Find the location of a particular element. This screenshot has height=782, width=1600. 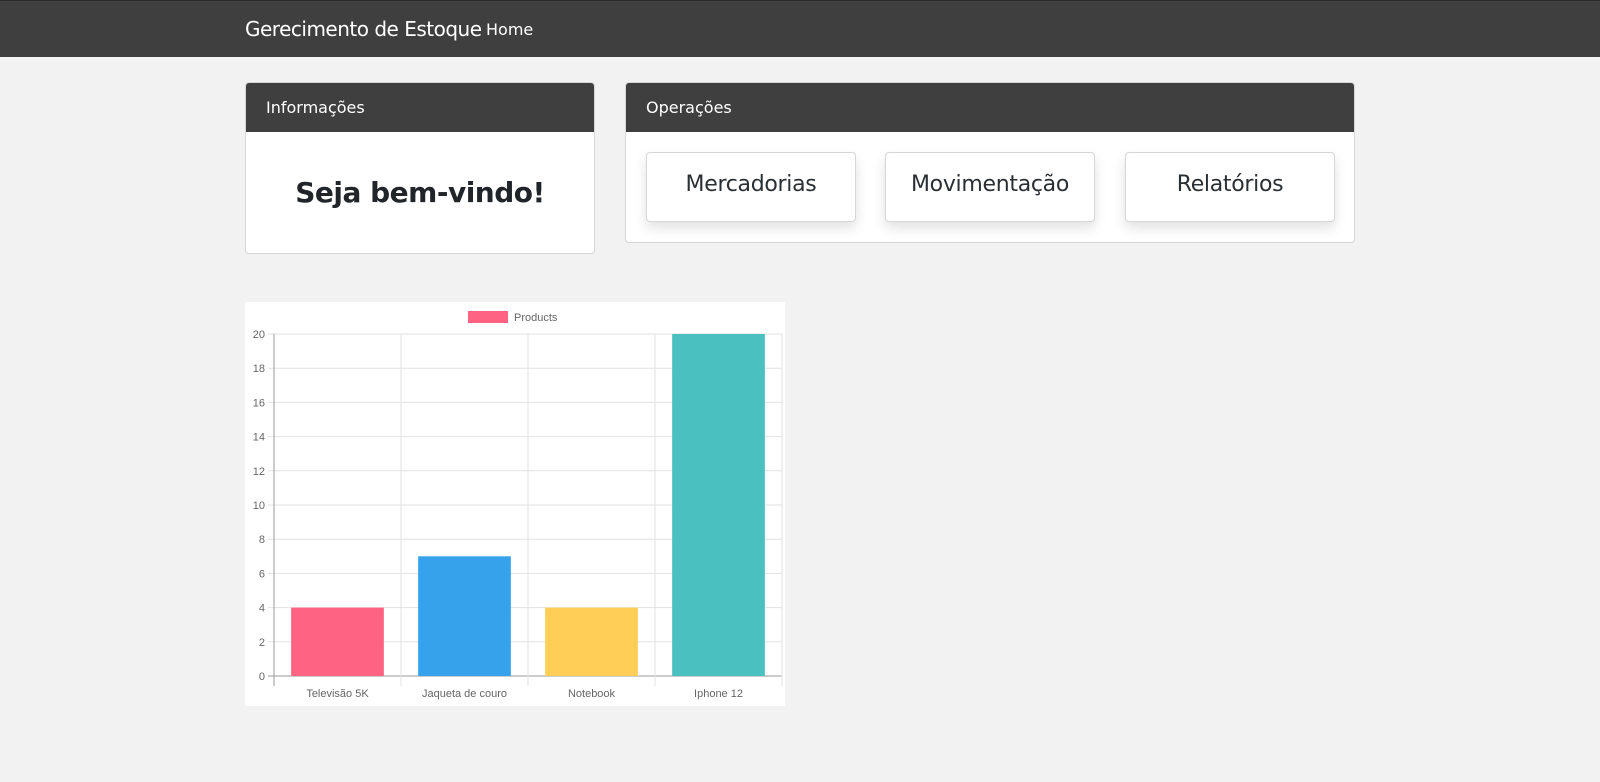

y-tick-label: 6 is located at coordinates (262, 574).